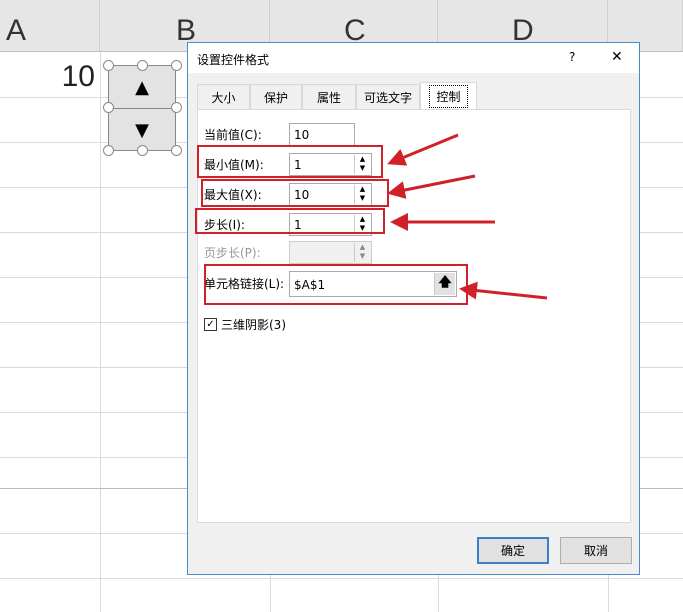  Describe the element at coordinates (467, 216) in the screenshot. I see `annotation-arrows` at that location.